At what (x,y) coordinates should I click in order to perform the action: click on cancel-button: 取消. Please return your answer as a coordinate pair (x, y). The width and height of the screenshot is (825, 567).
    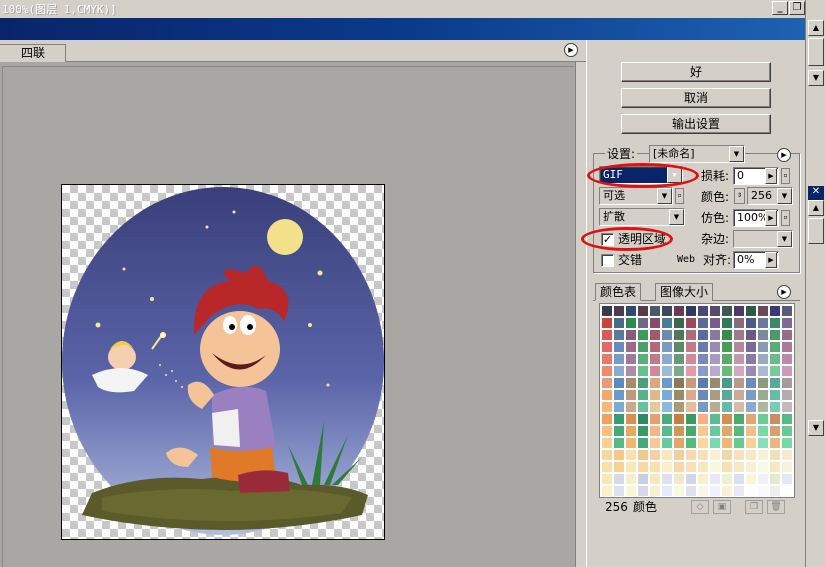
    Looking at the image, I should click on (696, 98).